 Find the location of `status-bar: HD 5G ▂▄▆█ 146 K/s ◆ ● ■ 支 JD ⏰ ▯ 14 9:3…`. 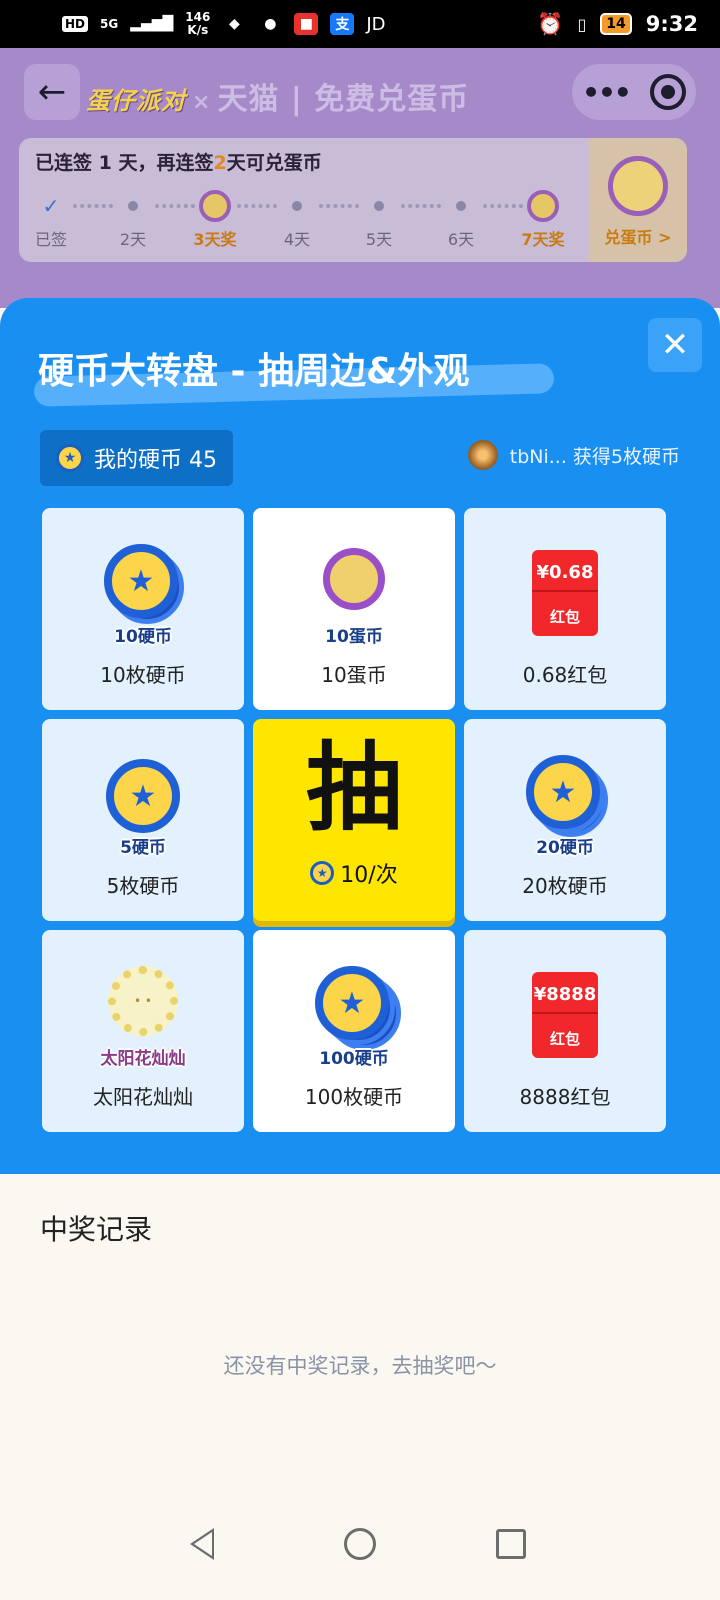

status-bar: HD 5G ▂▄▆█ 146 K/s ◆ ● ■ 支 JD ⏰ ▯ 14 9:3… is located at coordinates (360, 24).